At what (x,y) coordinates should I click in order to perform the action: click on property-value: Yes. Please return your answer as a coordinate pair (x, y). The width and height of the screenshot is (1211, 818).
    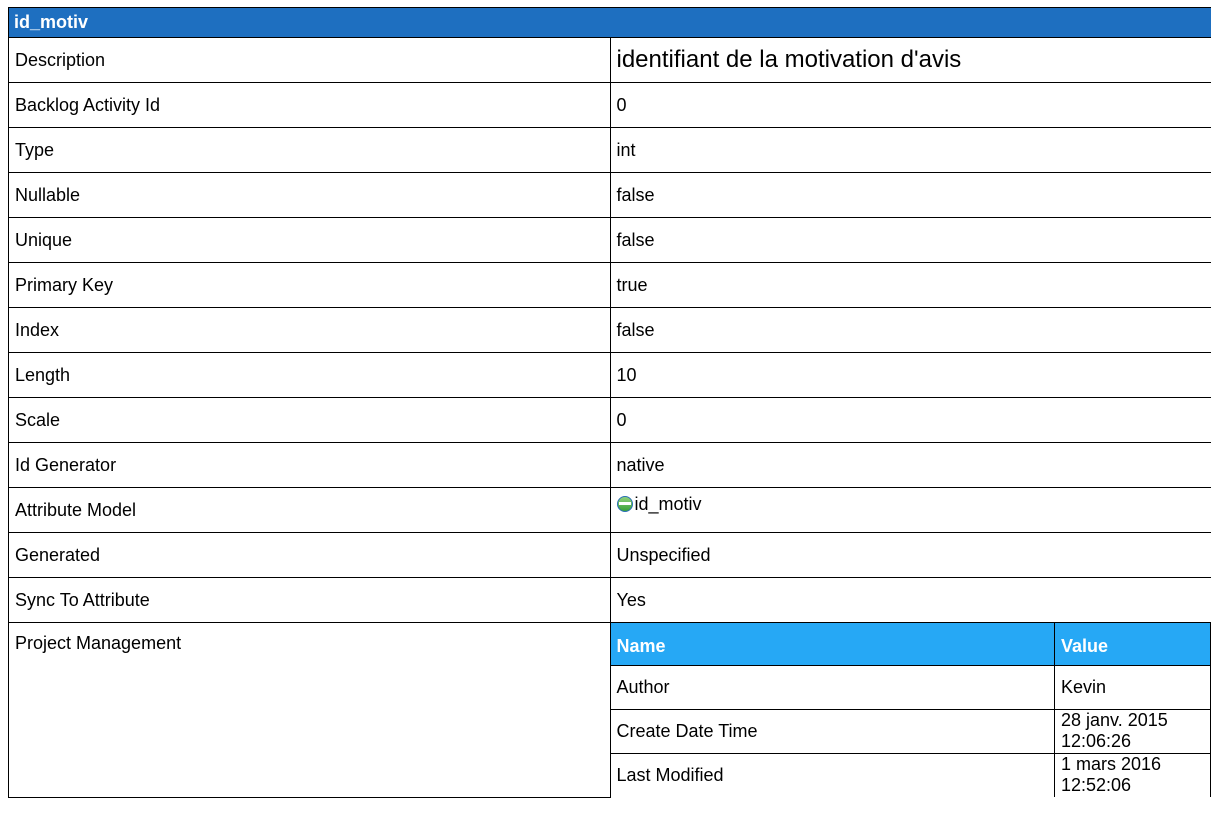
    Looking at the image, I should click on (910, 600).